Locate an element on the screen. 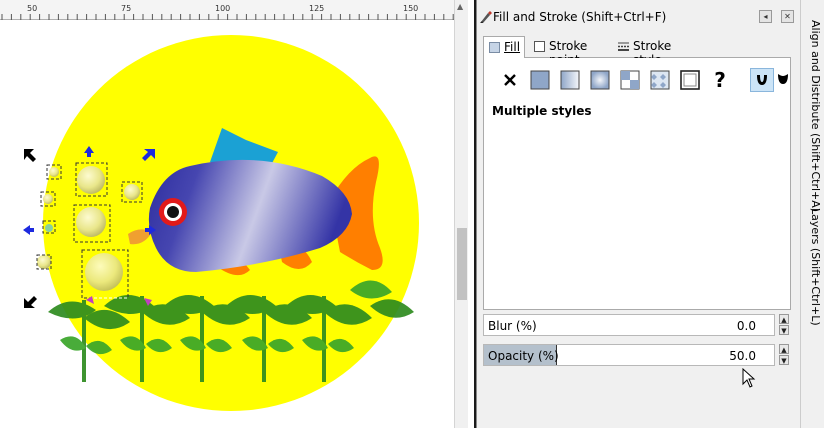 Image resolution: width=824 pixels, height=428 pixels. dialog-titlebar: Fill and Stroke (Shift+Ctrl+F) ◂ ✕ is located at coordinates (639, 17).